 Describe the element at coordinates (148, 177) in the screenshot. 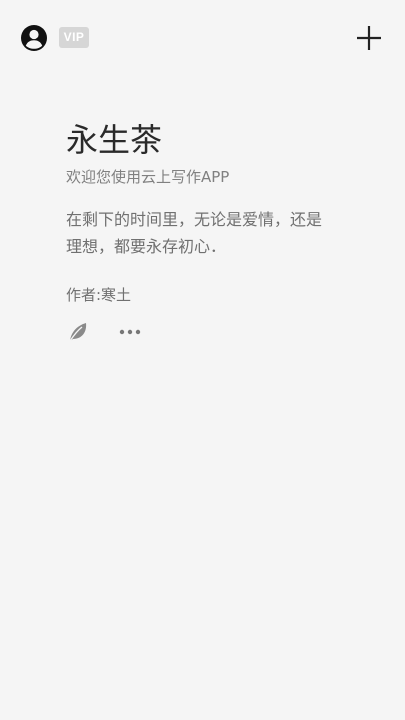

I see `welcome-subtitle: 欢迎您使用云上写作APP` at that location.